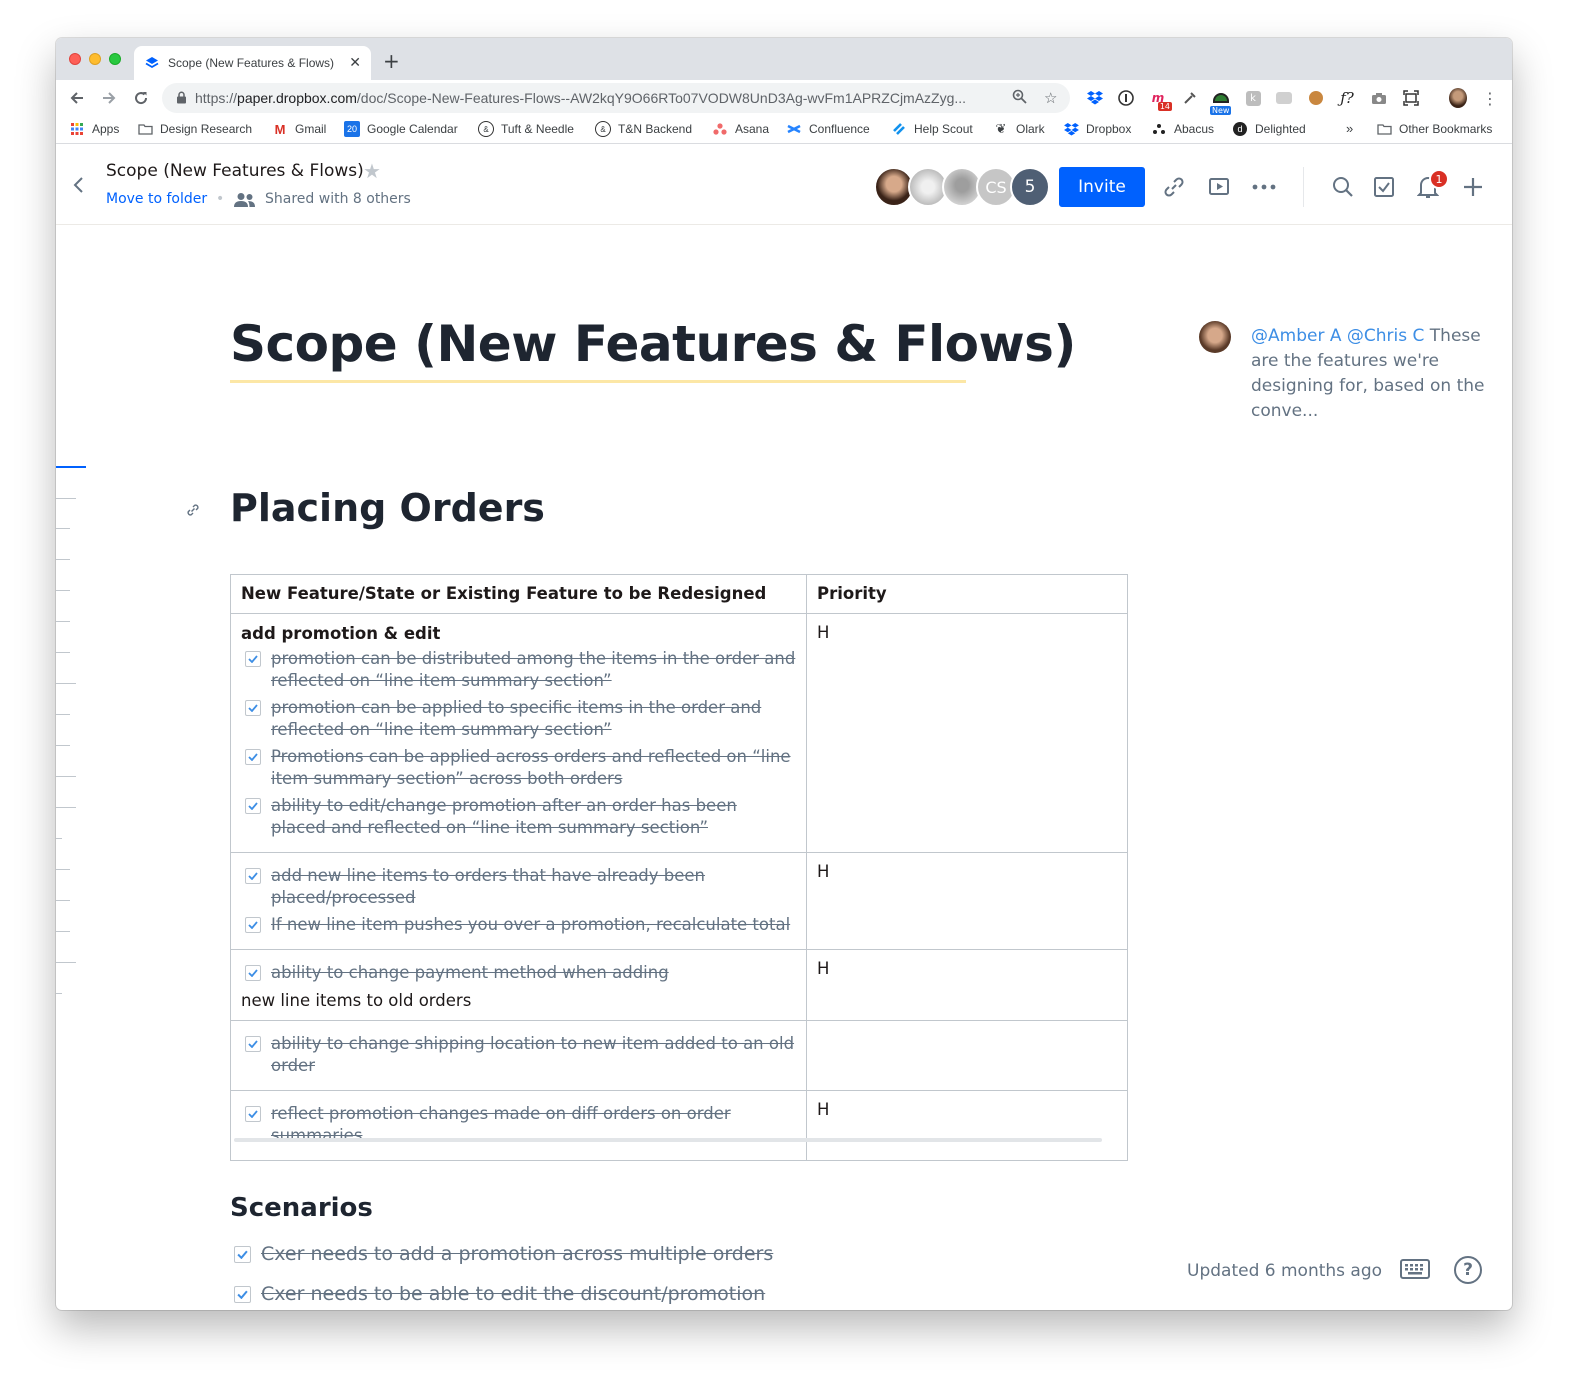  I want to click on search-icon, so click(1343, 187).